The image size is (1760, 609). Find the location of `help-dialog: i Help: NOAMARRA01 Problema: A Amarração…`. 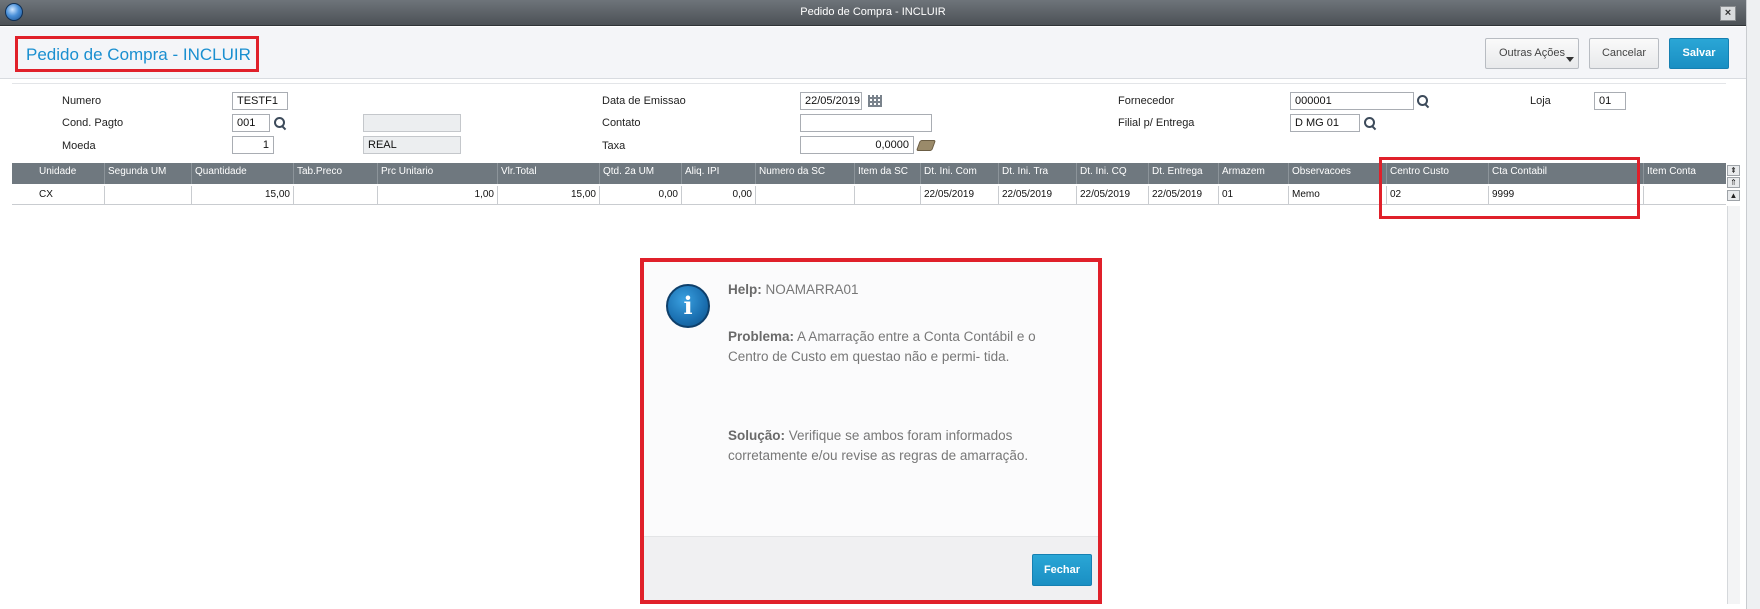

help-dialog: i Help: NOAMARRA01 Problema: A Amarração… is located at coordinates (871, 431).